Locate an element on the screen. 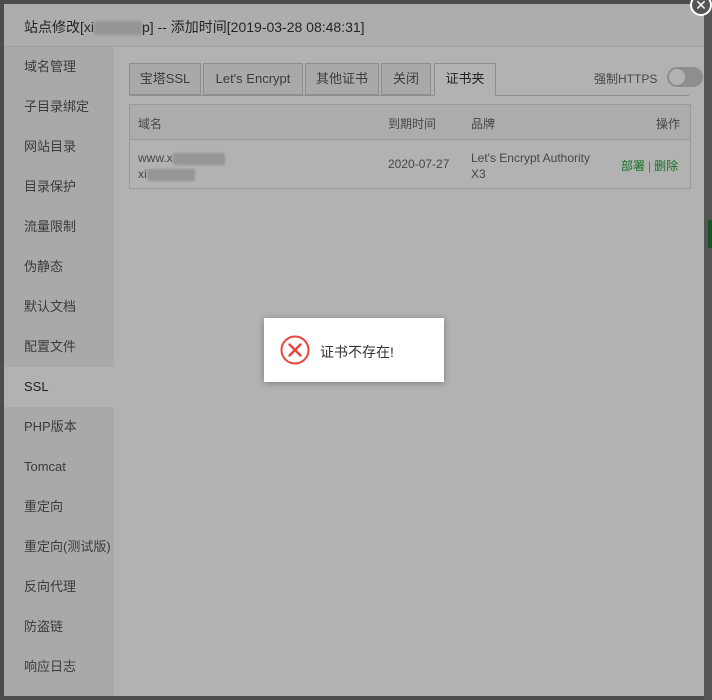 Image resolution: width=712 pixels, height=700 pixels. error-message-text: 证书不存在! is located at coordinates (357, 352).